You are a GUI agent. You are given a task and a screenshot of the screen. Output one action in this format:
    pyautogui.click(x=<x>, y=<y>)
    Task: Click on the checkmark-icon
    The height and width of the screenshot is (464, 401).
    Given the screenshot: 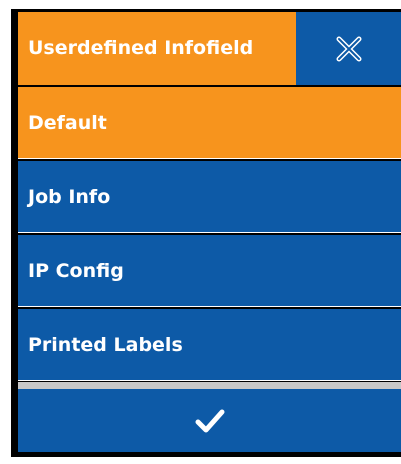 What is the action you would take?
    pyautogui.click(x=209, y=420)
    